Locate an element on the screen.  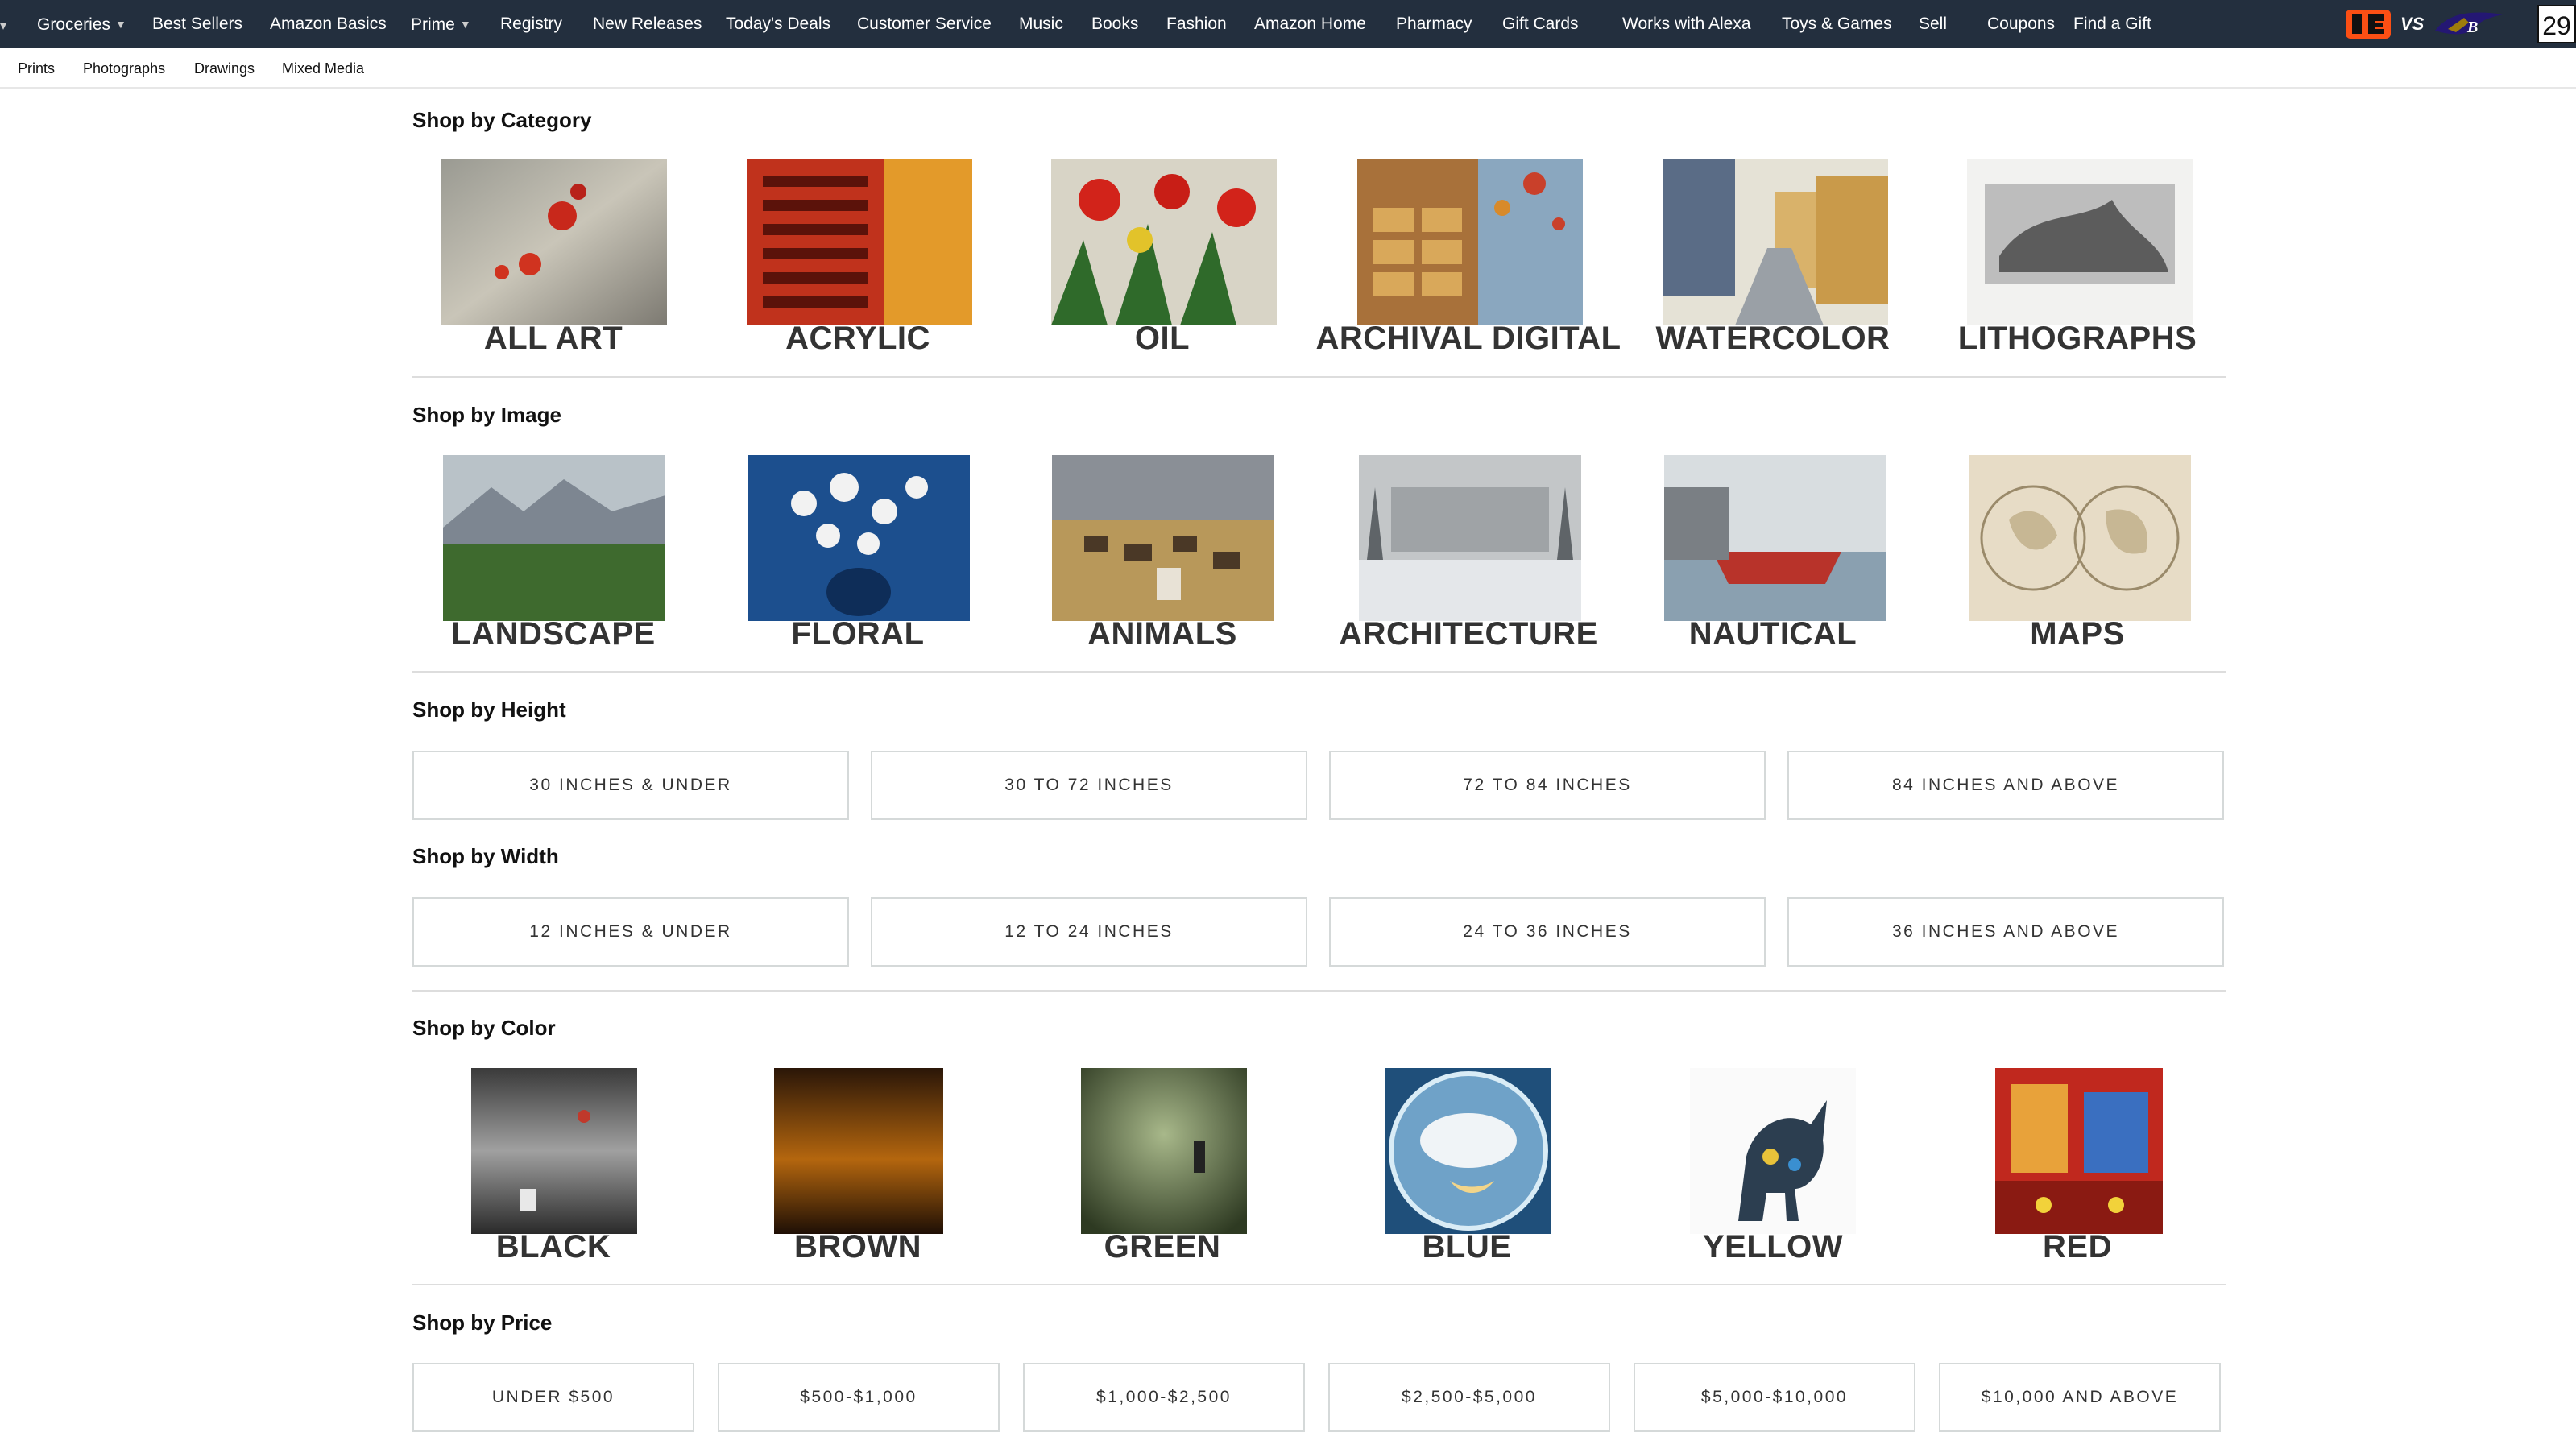
image-tile-maps: MAPS is located at coordinates (2077, 555).